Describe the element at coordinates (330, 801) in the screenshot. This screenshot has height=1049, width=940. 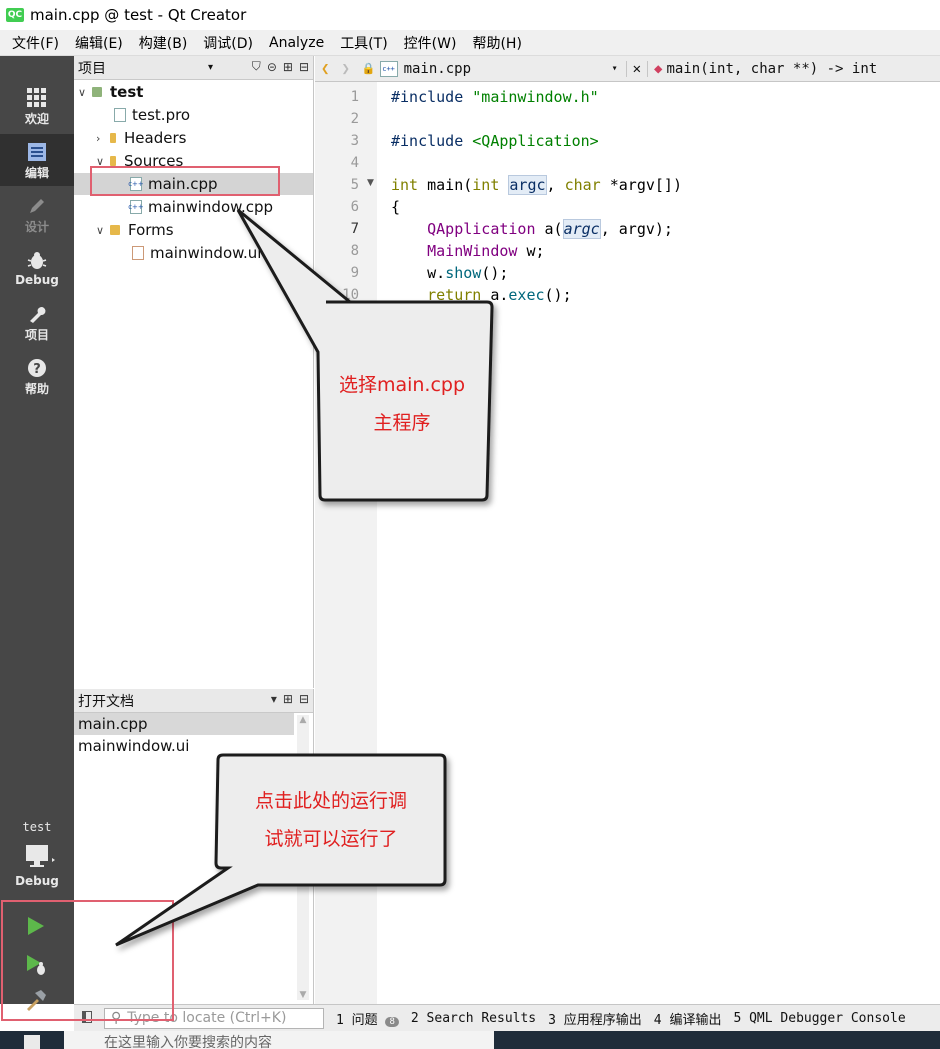
I see `callout-line: 点击此处的运行调` at that location.